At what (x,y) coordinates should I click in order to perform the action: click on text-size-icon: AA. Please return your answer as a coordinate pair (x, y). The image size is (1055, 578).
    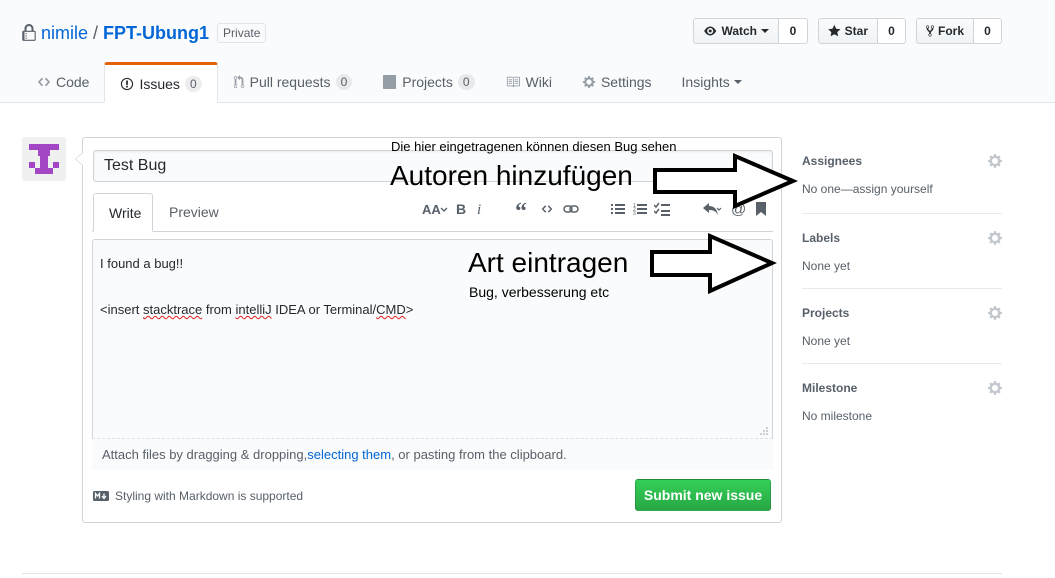
    Looking at the image, I should click on (435, 209).